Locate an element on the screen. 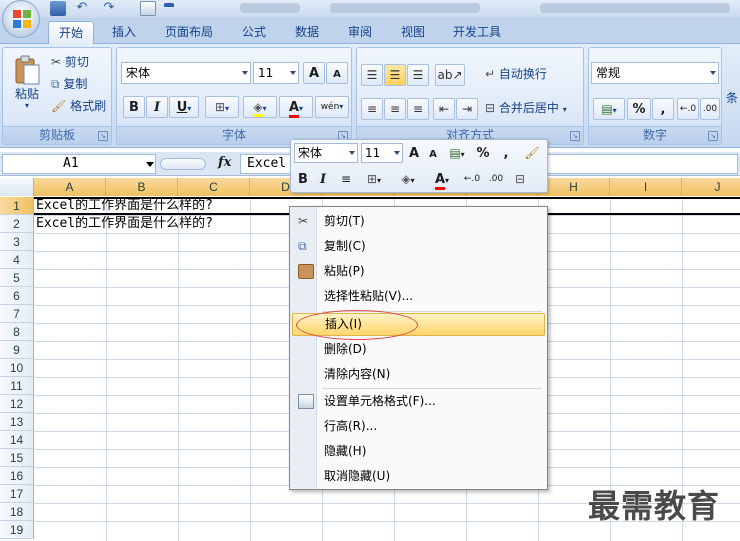 This screenshot has width=740, height=541. name-box: A1 is located at coordinates (79, 164).